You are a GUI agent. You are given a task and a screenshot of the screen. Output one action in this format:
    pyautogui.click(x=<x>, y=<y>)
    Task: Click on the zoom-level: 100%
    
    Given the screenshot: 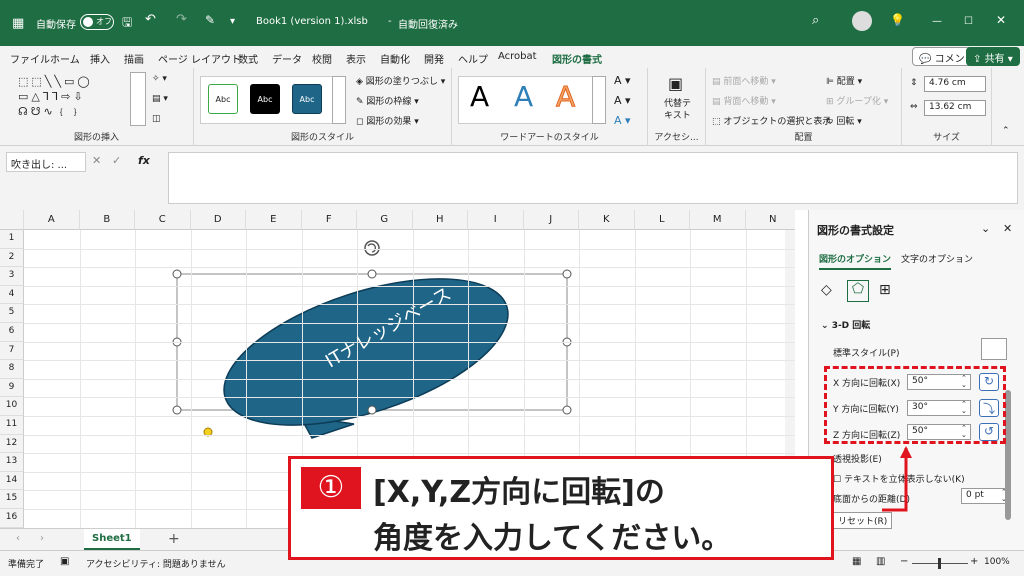 What is the action you would take?
    pyautogui.click(x=997, y=562)
    